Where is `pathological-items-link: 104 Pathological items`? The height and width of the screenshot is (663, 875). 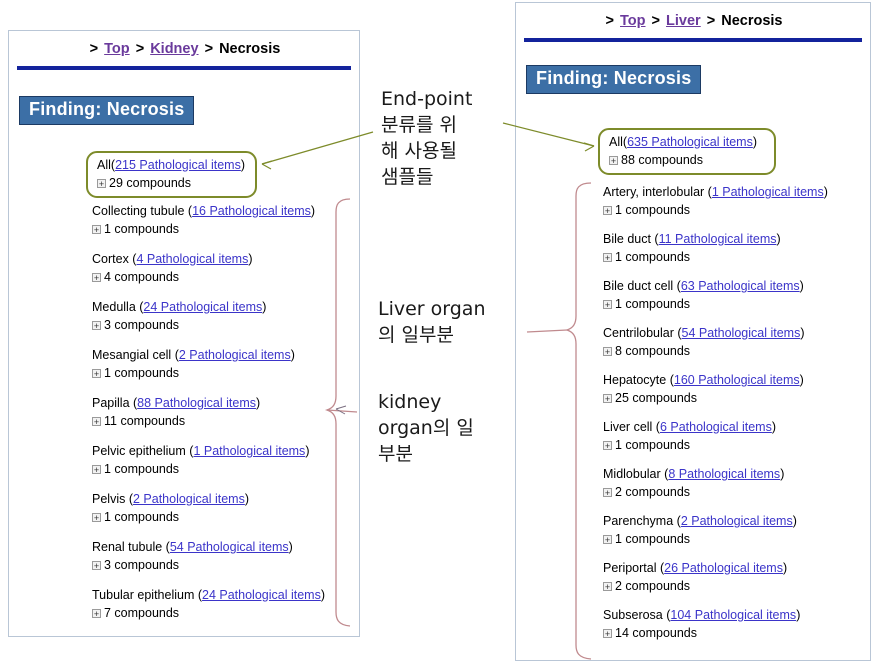 pathological-items-link: 104 Pathological items is located at coordinates (733, 615).